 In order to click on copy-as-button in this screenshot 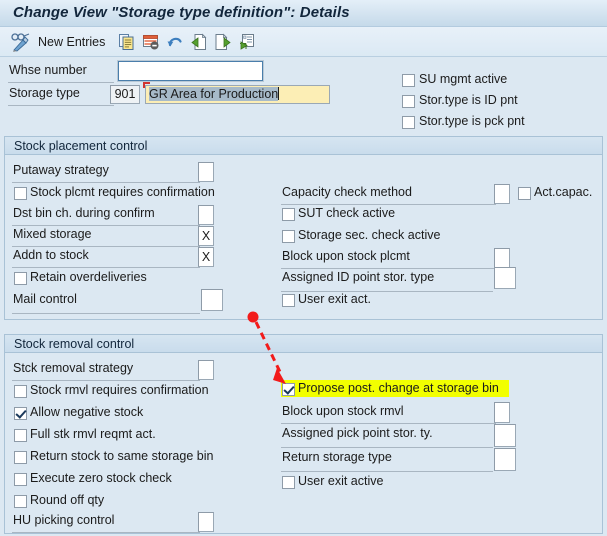, I will do `click(127, 42)`.